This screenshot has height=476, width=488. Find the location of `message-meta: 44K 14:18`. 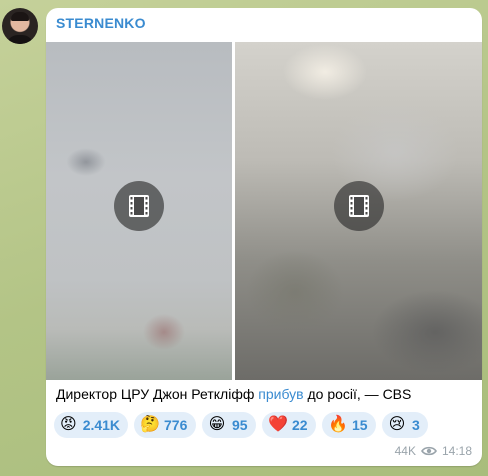

message-meta: 44K 14:18 is located at coordinates (433, 451).